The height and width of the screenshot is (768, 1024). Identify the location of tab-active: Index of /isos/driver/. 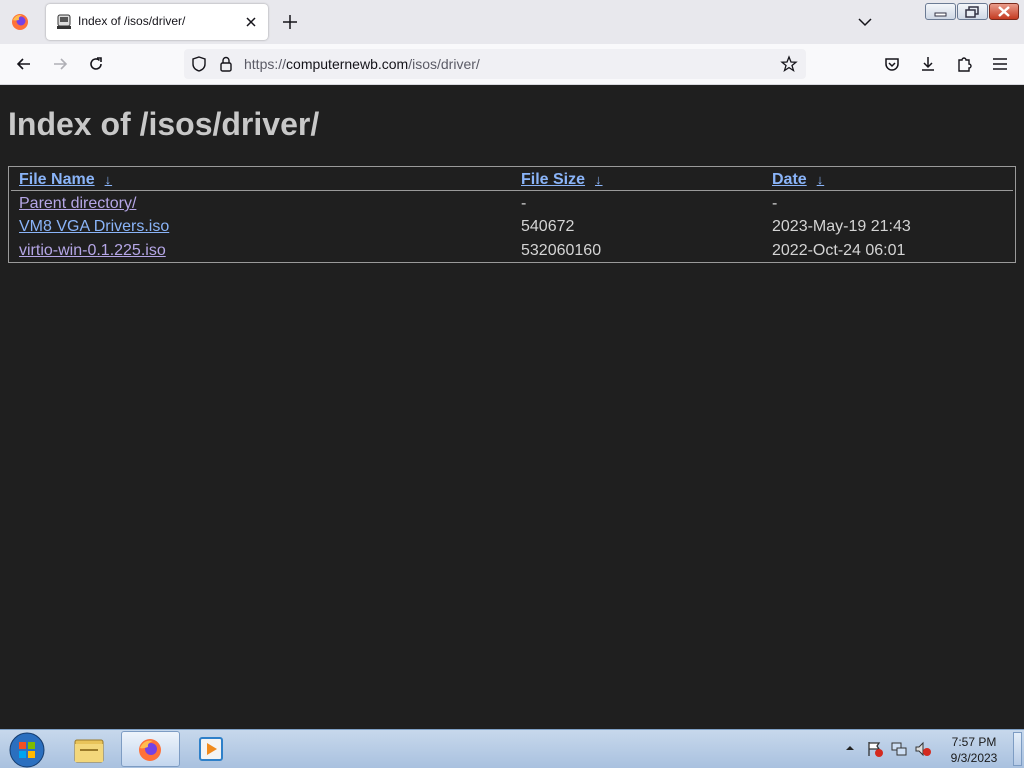
(157, 22).